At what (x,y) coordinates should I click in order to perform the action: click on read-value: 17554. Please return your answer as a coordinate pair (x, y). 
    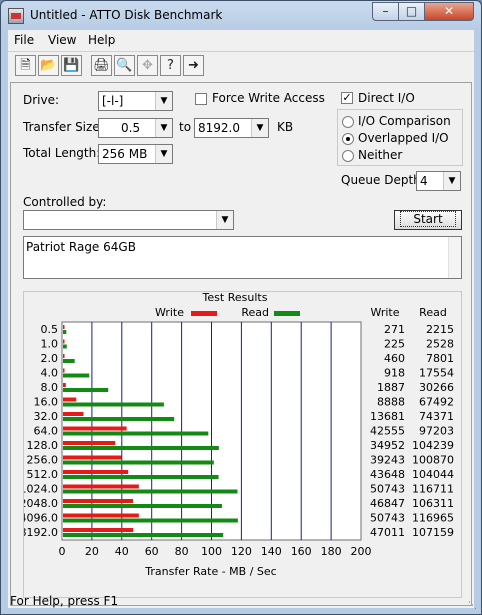
    Looking at the image, I should click on (436, 373).